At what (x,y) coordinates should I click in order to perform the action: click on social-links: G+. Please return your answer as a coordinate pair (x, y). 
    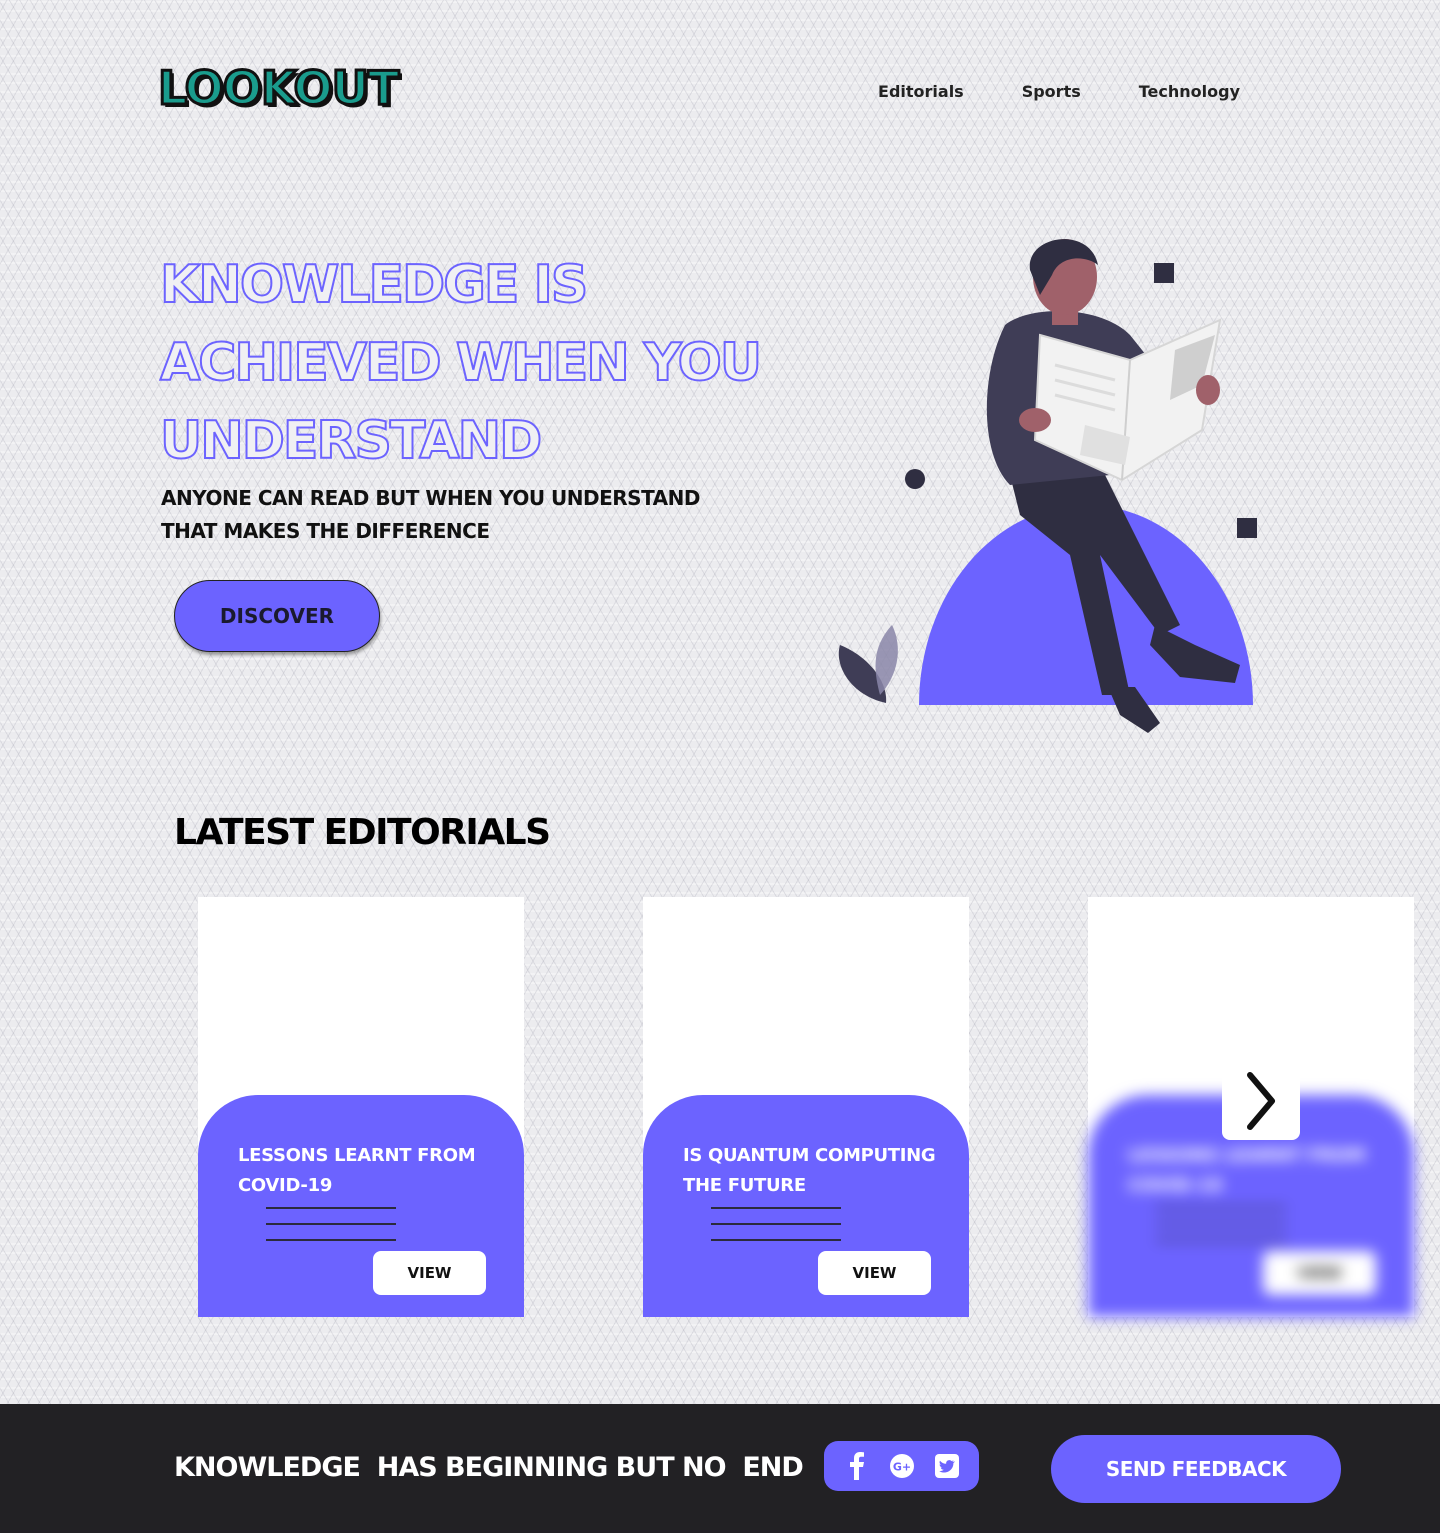
    Looking at the image, I should click on (901, 1466).